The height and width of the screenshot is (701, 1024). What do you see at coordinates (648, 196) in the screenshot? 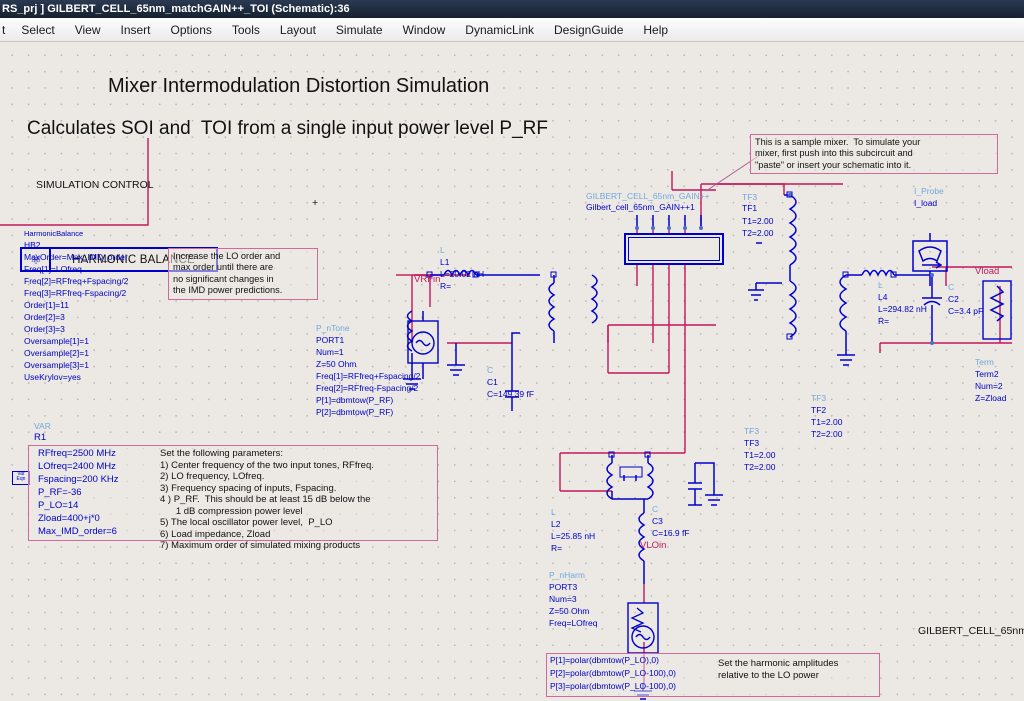
I see `subcircuit-type-label: GILBERT_CELL_65nm_GAIN++` at bounding box center [648, 196].